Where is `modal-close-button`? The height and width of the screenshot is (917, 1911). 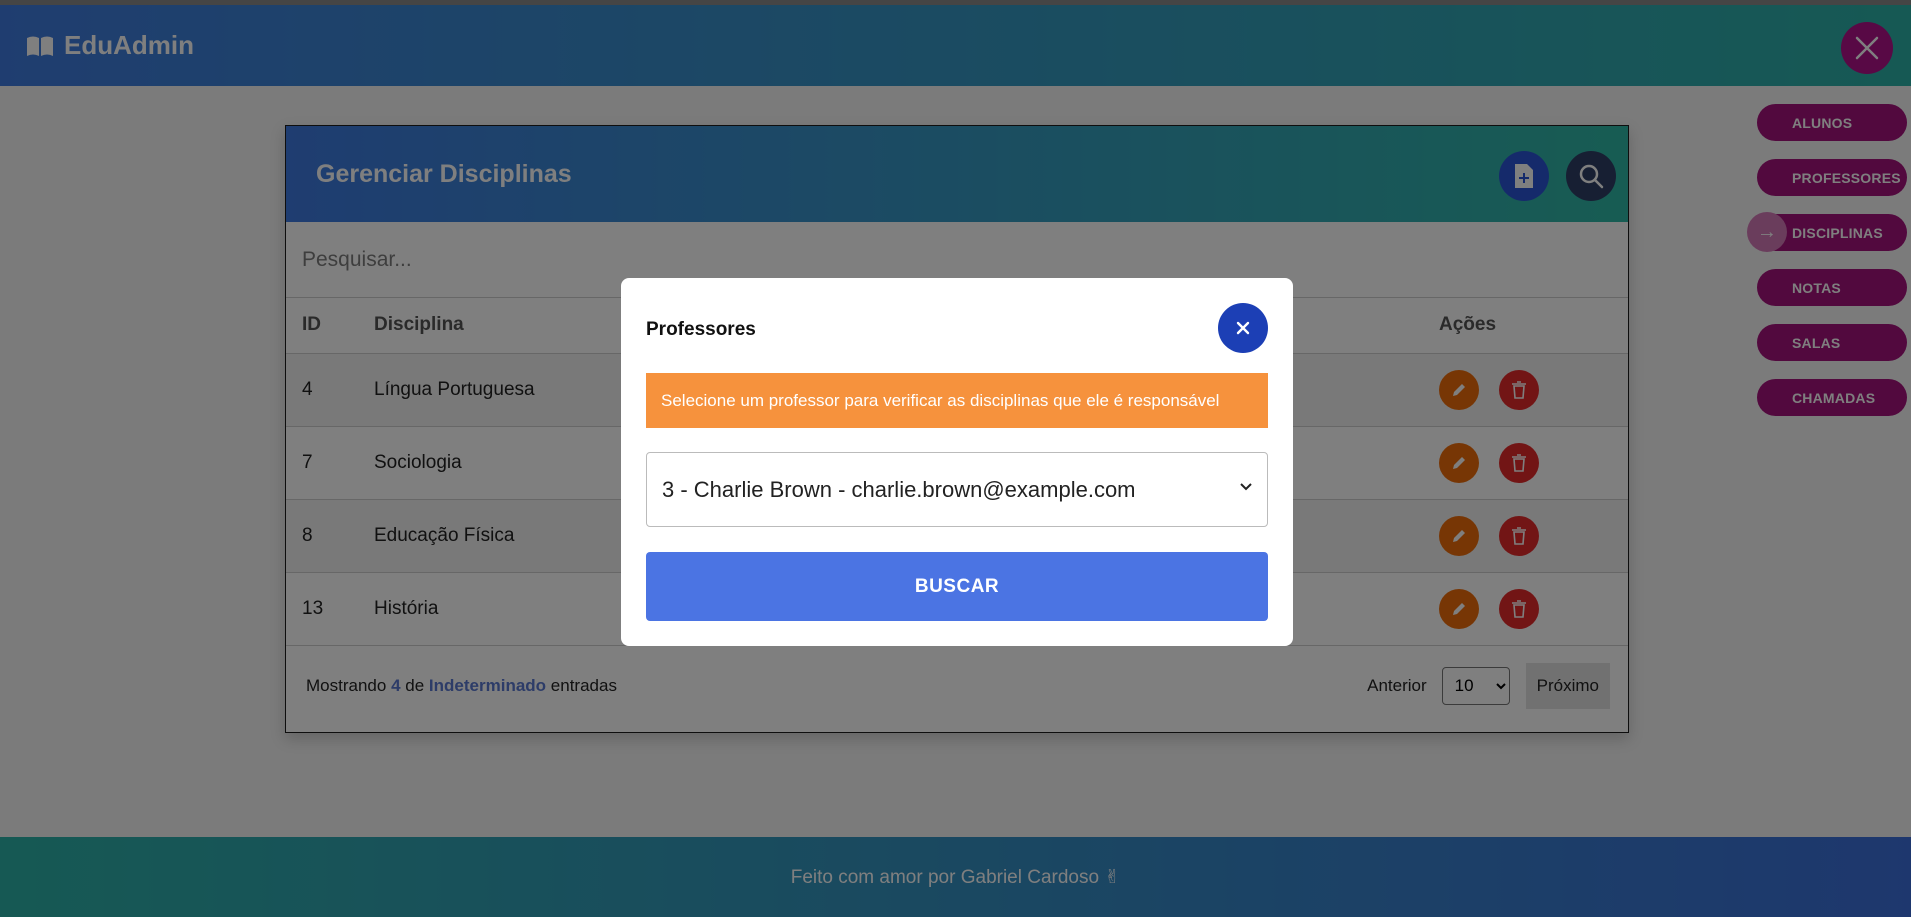 modal-close-button is located at coordinates (1243, 328).